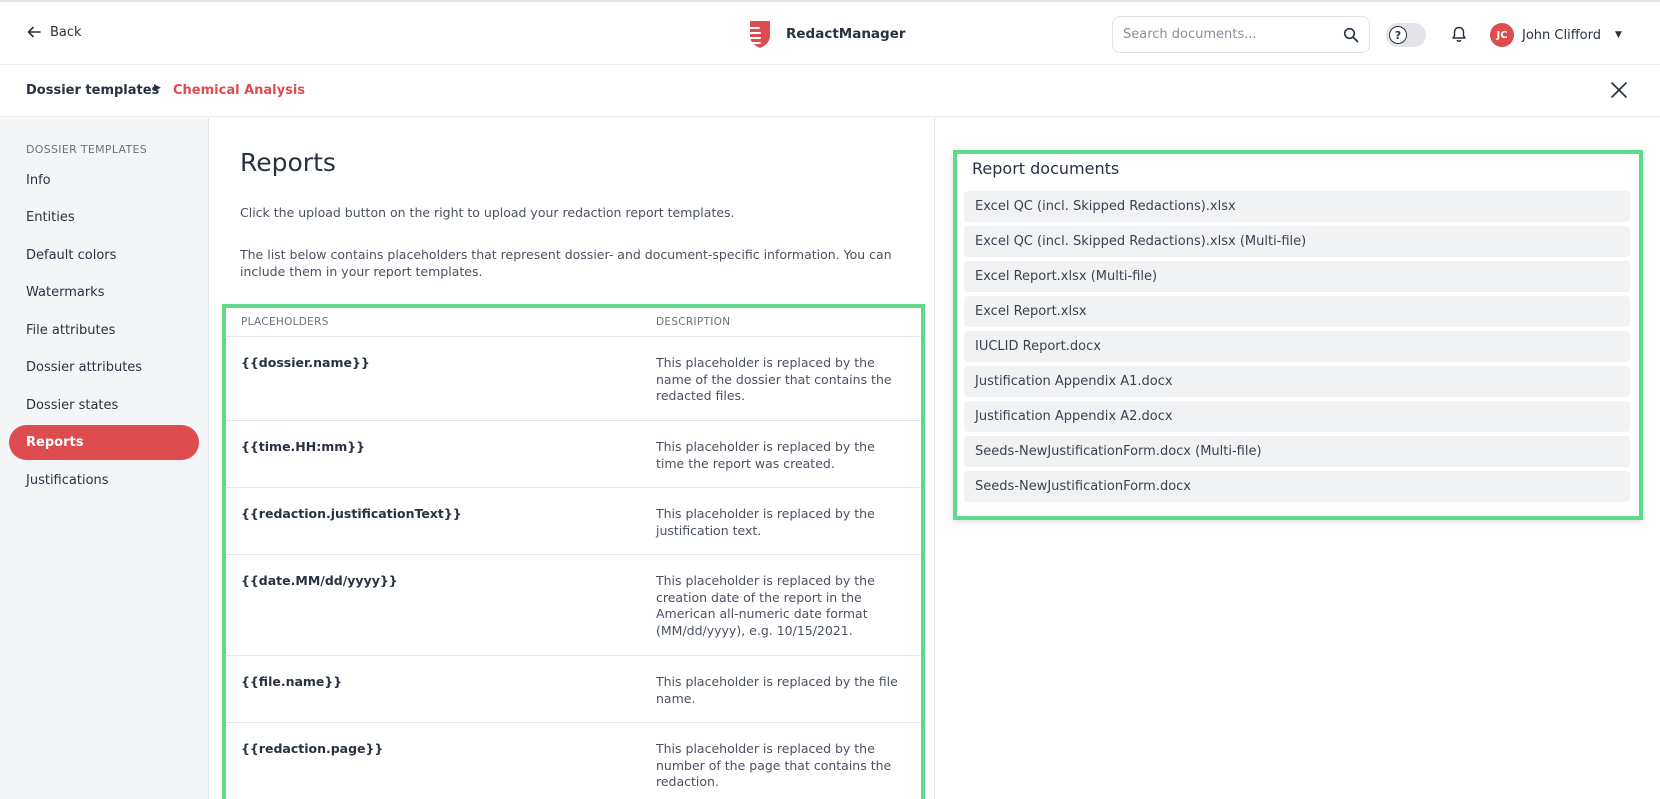  I want to click on sidebar-item-reports: Reports, so click(104, 442).